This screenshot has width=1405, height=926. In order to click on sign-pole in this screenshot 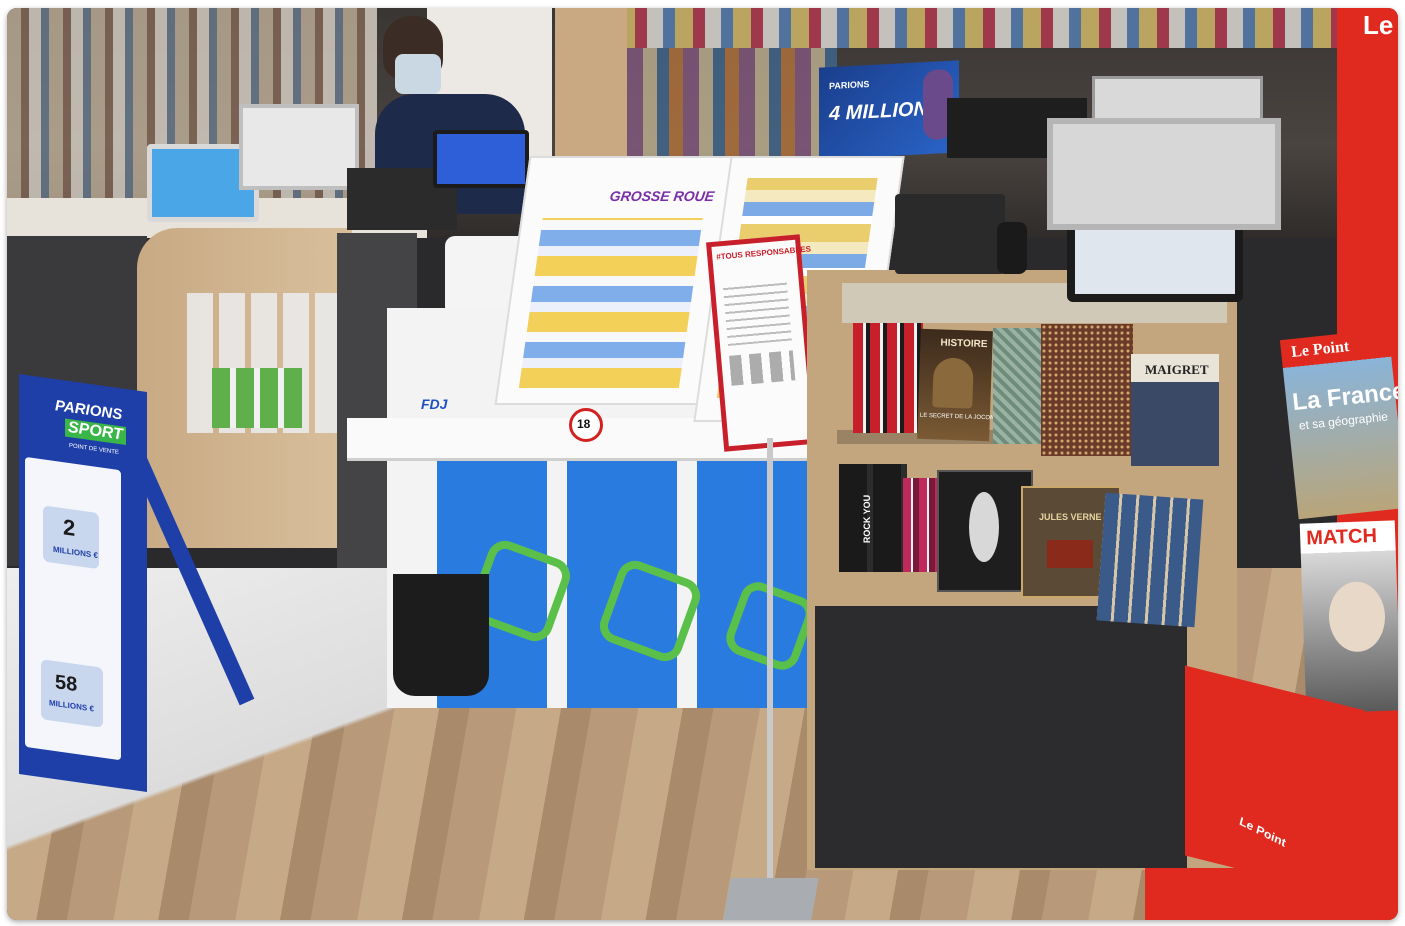, I will do `click(770, 668)`.